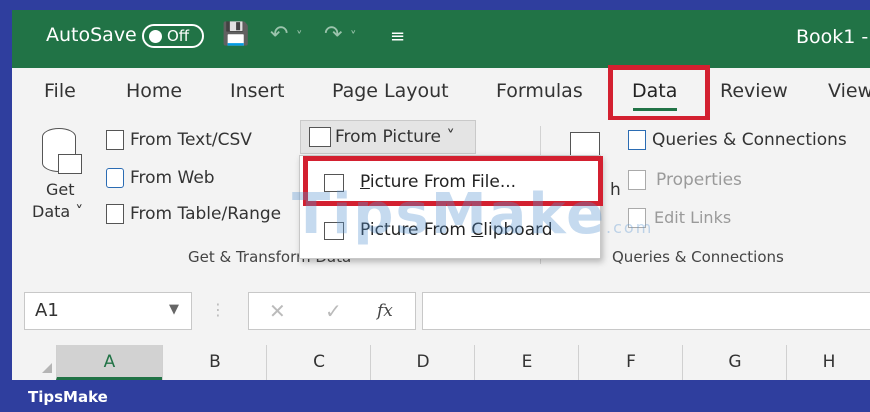 The image size is (870, 412). What do you see at coordinates (395, 137) in the screenshot?
I see `from-picture-label: From Picture ˅` at bounding box center [395, 137].